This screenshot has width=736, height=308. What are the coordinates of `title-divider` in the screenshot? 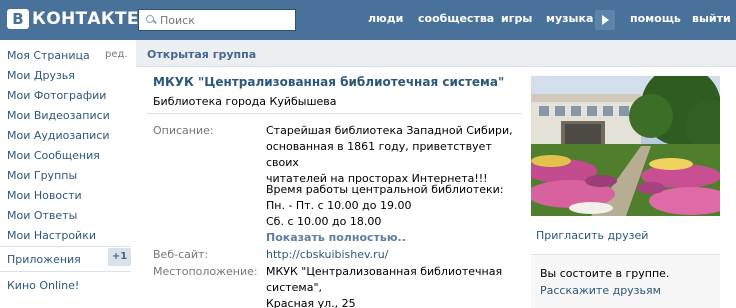 It's located at (334, 113).